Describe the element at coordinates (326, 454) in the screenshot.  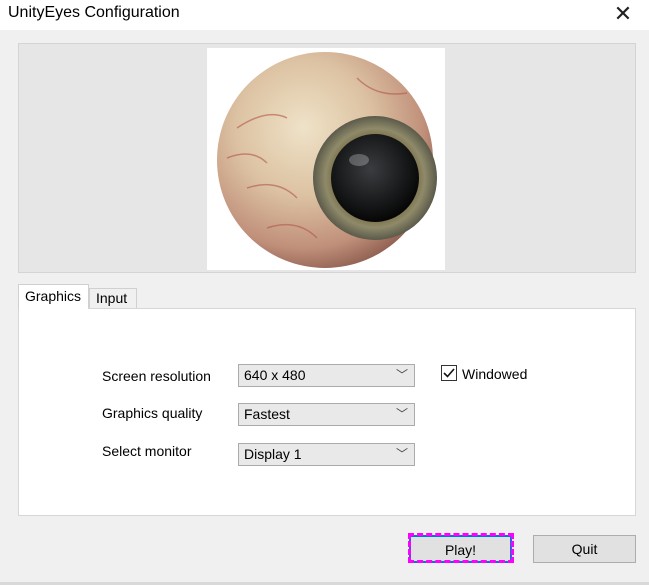
I see `select-monitor-select: Display 1 ﹀` at that location.